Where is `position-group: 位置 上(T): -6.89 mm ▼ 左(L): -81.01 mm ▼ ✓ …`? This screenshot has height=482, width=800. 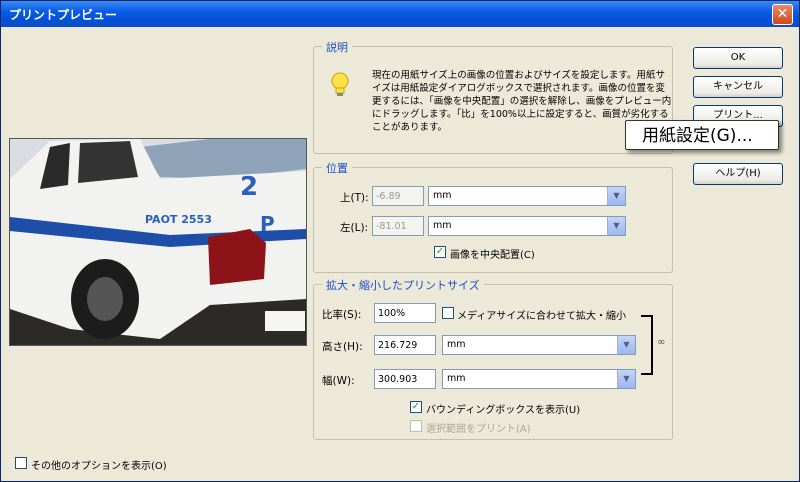
position-group: 位置 上(T): -6.89 mm ▼ 左(L): -81.01 mm ▼ ✓ … is located at coordinates (493, 216).